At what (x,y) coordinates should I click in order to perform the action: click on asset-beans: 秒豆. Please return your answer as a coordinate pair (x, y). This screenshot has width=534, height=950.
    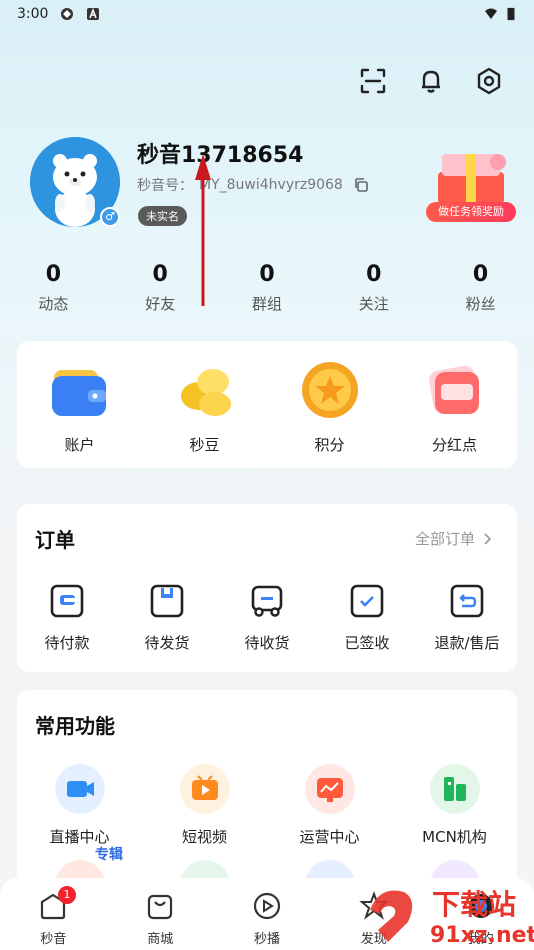
    Looking at the image, I should click on (205, 406).